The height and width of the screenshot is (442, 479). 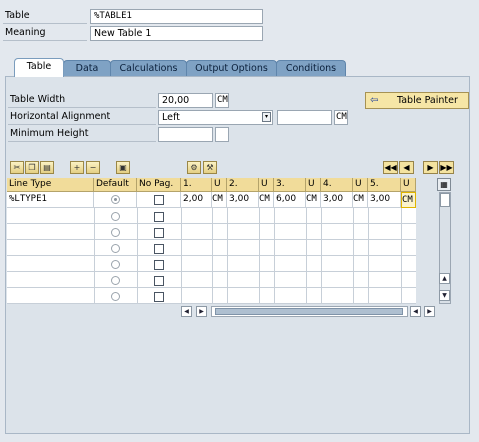 I want to click on tab-output-options: Output Options, so click(x=231, y=68).